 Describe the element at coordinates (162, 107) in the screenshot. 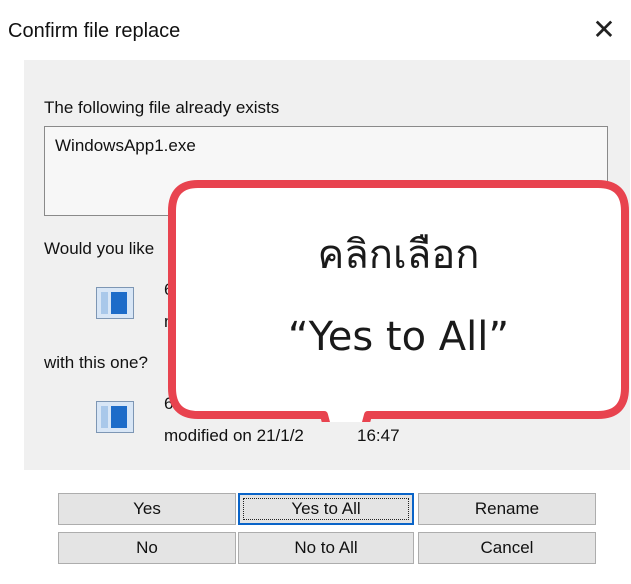

I see `file-exists-label: The following file already exists` at that location.